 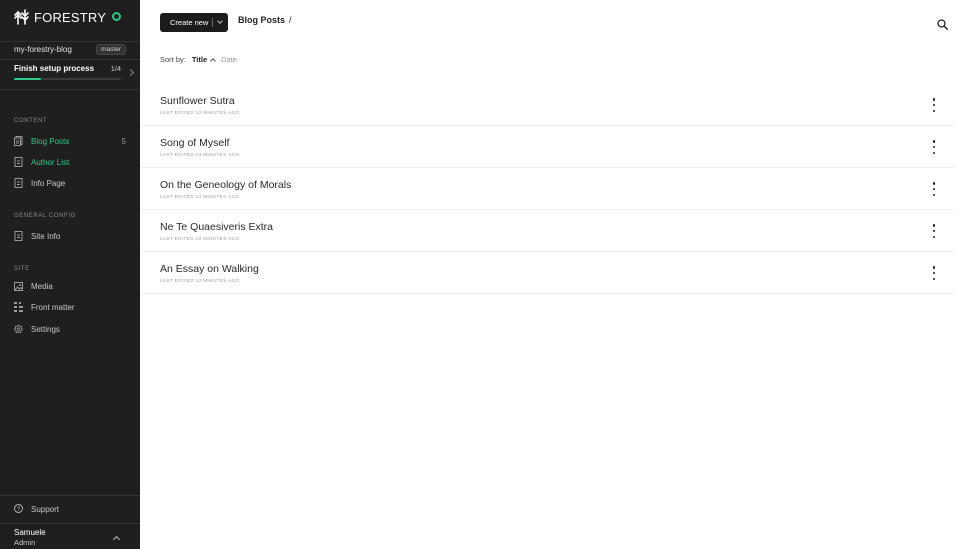 I want to click on sidebar-item-front-matter: Front matter, so click(x=70, y=307).